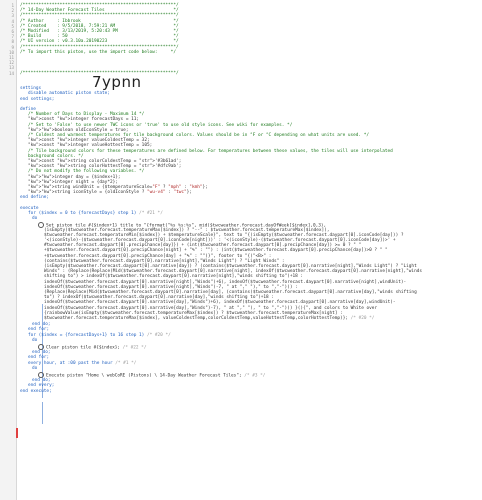 The width and height of the screenshot is (482, 500). What do you see at coordinates (17, 433) in the screenshot?
I see `execution-flag-bar` at bounding box center [17, 433].